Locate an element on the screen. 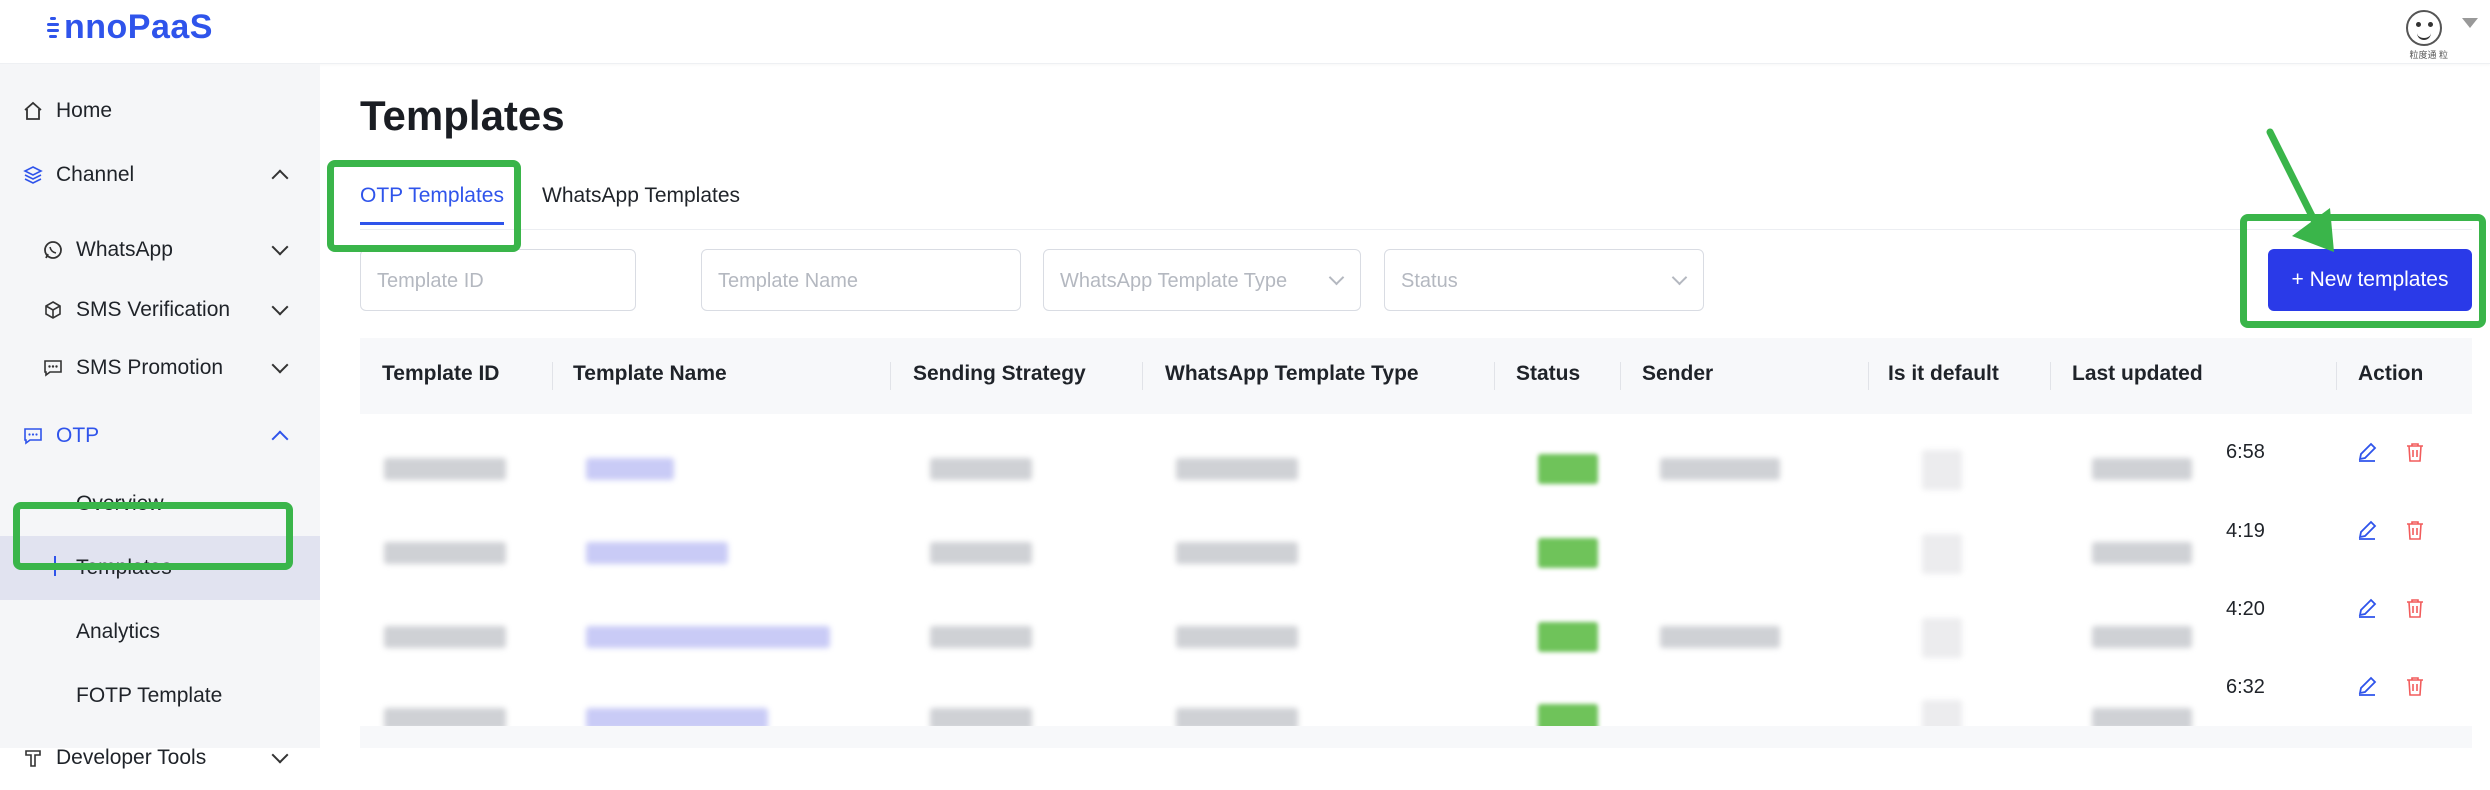  sidebar-item-fotp-template: FOTP Template is located at coordinates (160, 696).